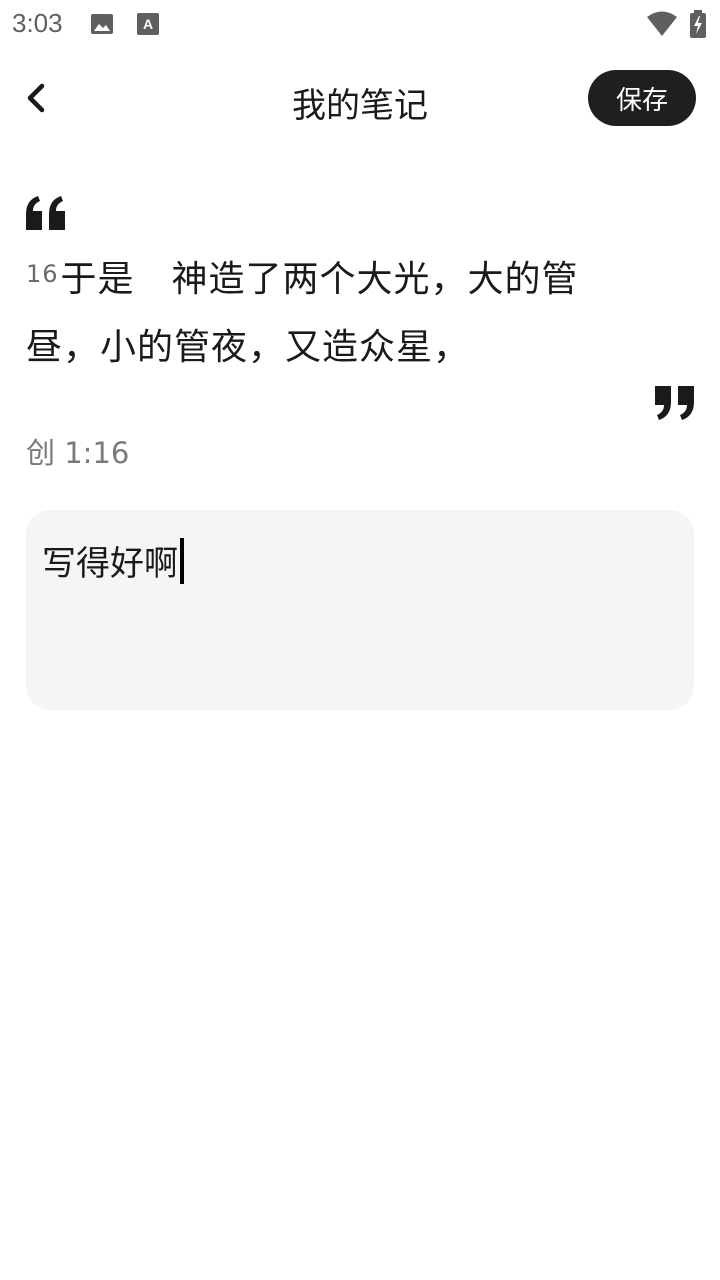 Image resolution: width=720 pixels, height=1280 pixels. What do you see at coordinates (46, 213) in the screenshot?
I see `open-quote-icon` at bounding box center [46, 213].